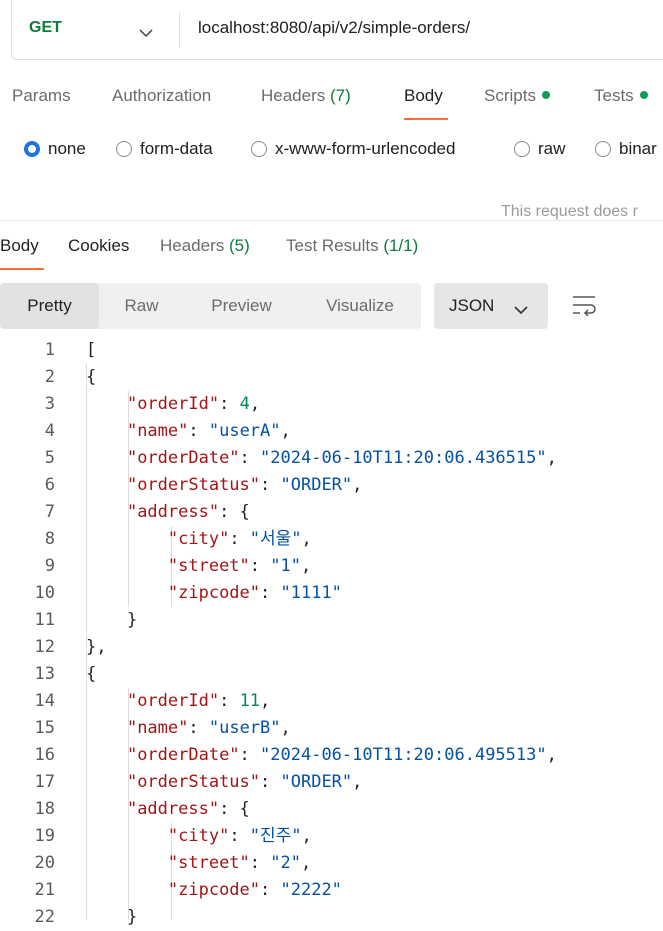  Describe the element at coordinates (49, 350) in the screenshot. I see `line-number: 1` at that location.